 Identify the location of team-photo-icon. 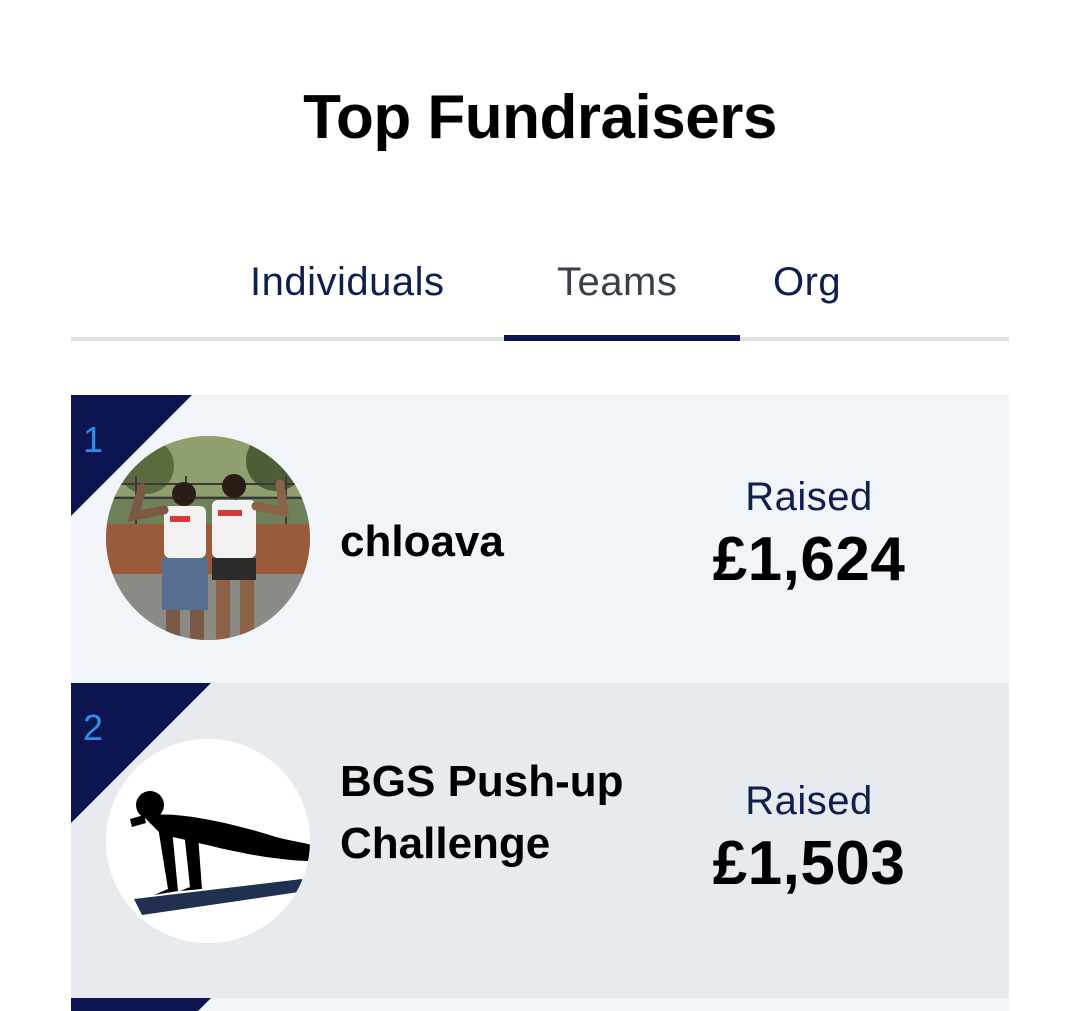
(208, 538).